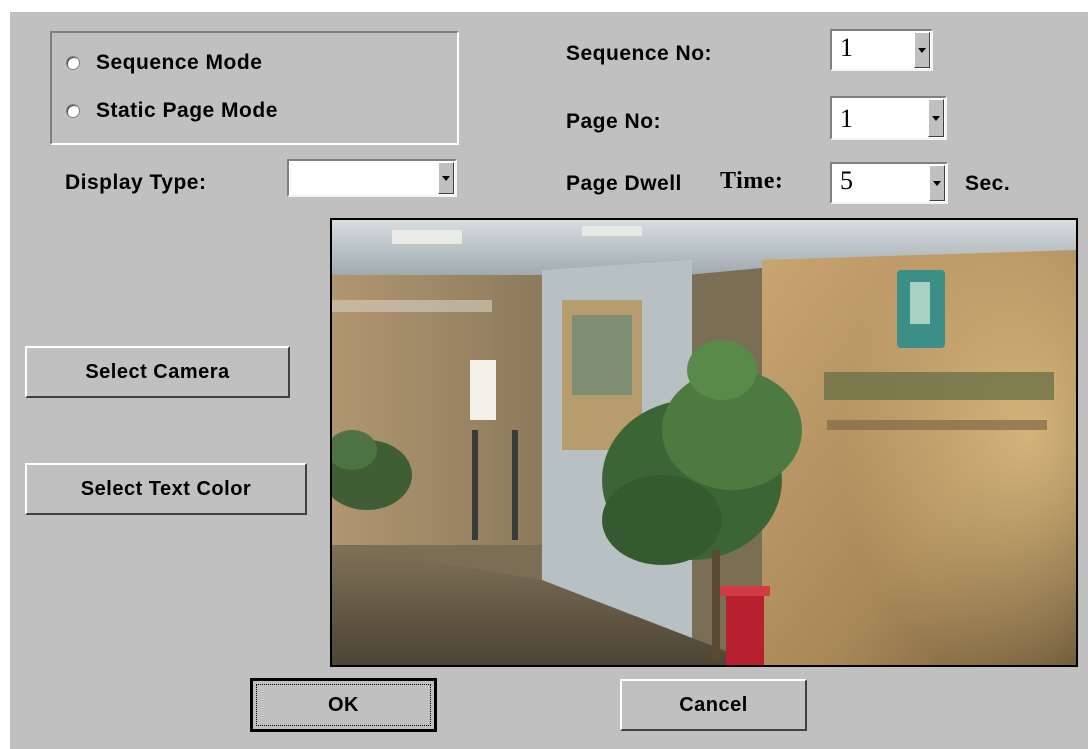  I want to click on page-dwell-time-label: Time:, so click(752, 181).